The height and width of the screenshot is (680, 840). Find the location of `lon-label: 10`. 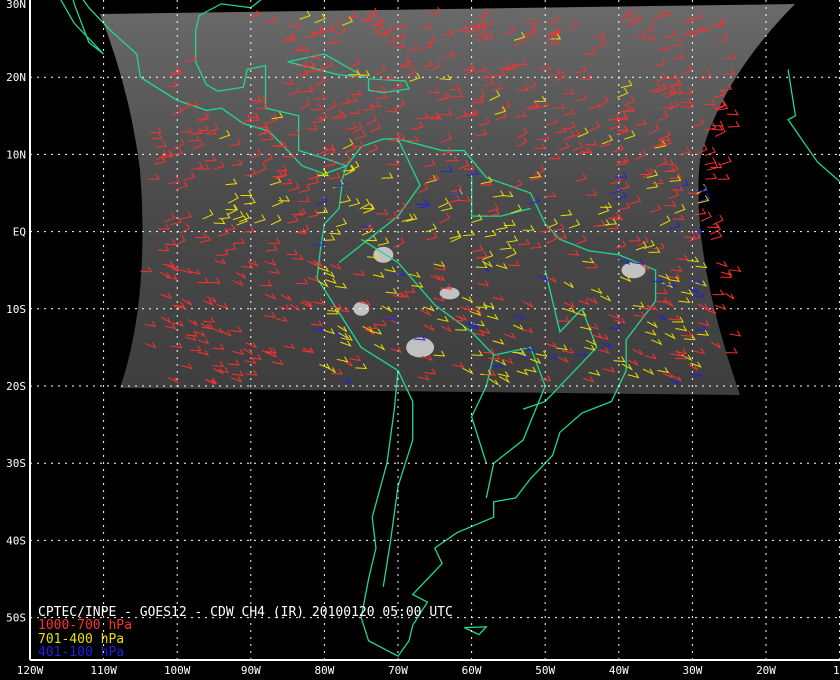

lon-label: 10 is located at coordinates (836, 670).